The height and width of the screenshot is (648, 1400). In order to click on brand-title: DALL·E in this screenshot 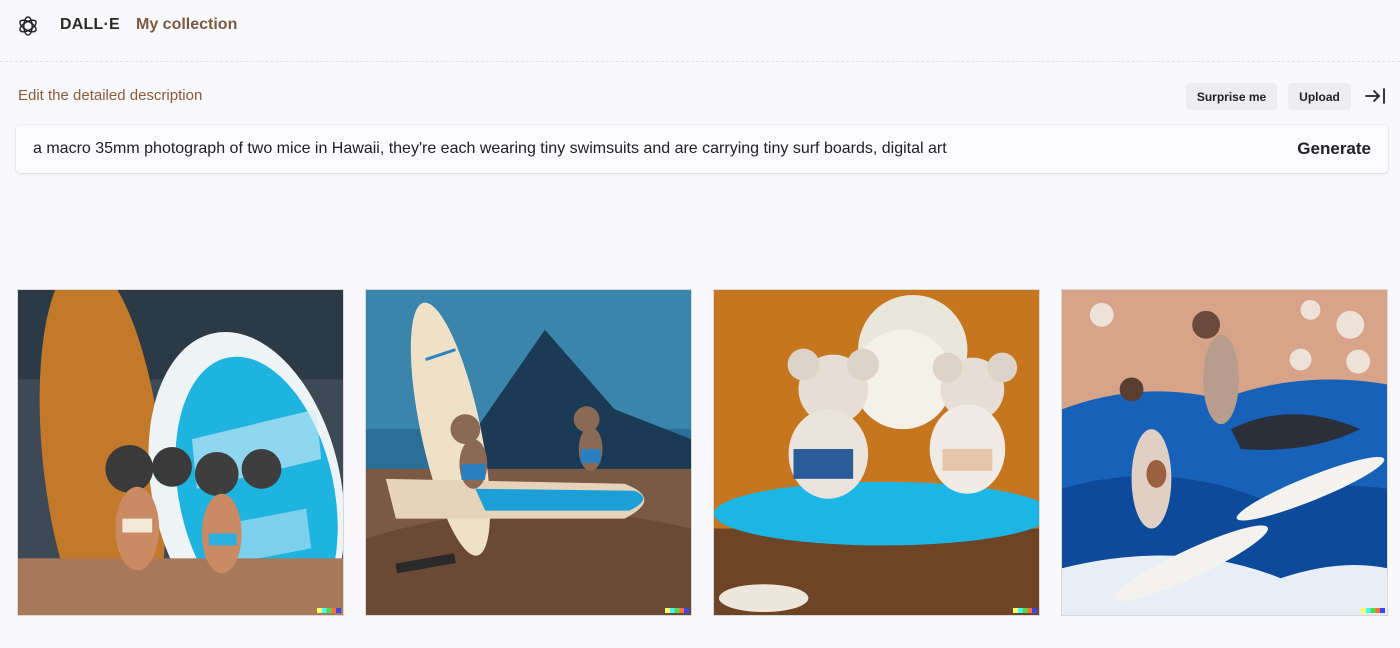, I will do `click(90, 25)`.